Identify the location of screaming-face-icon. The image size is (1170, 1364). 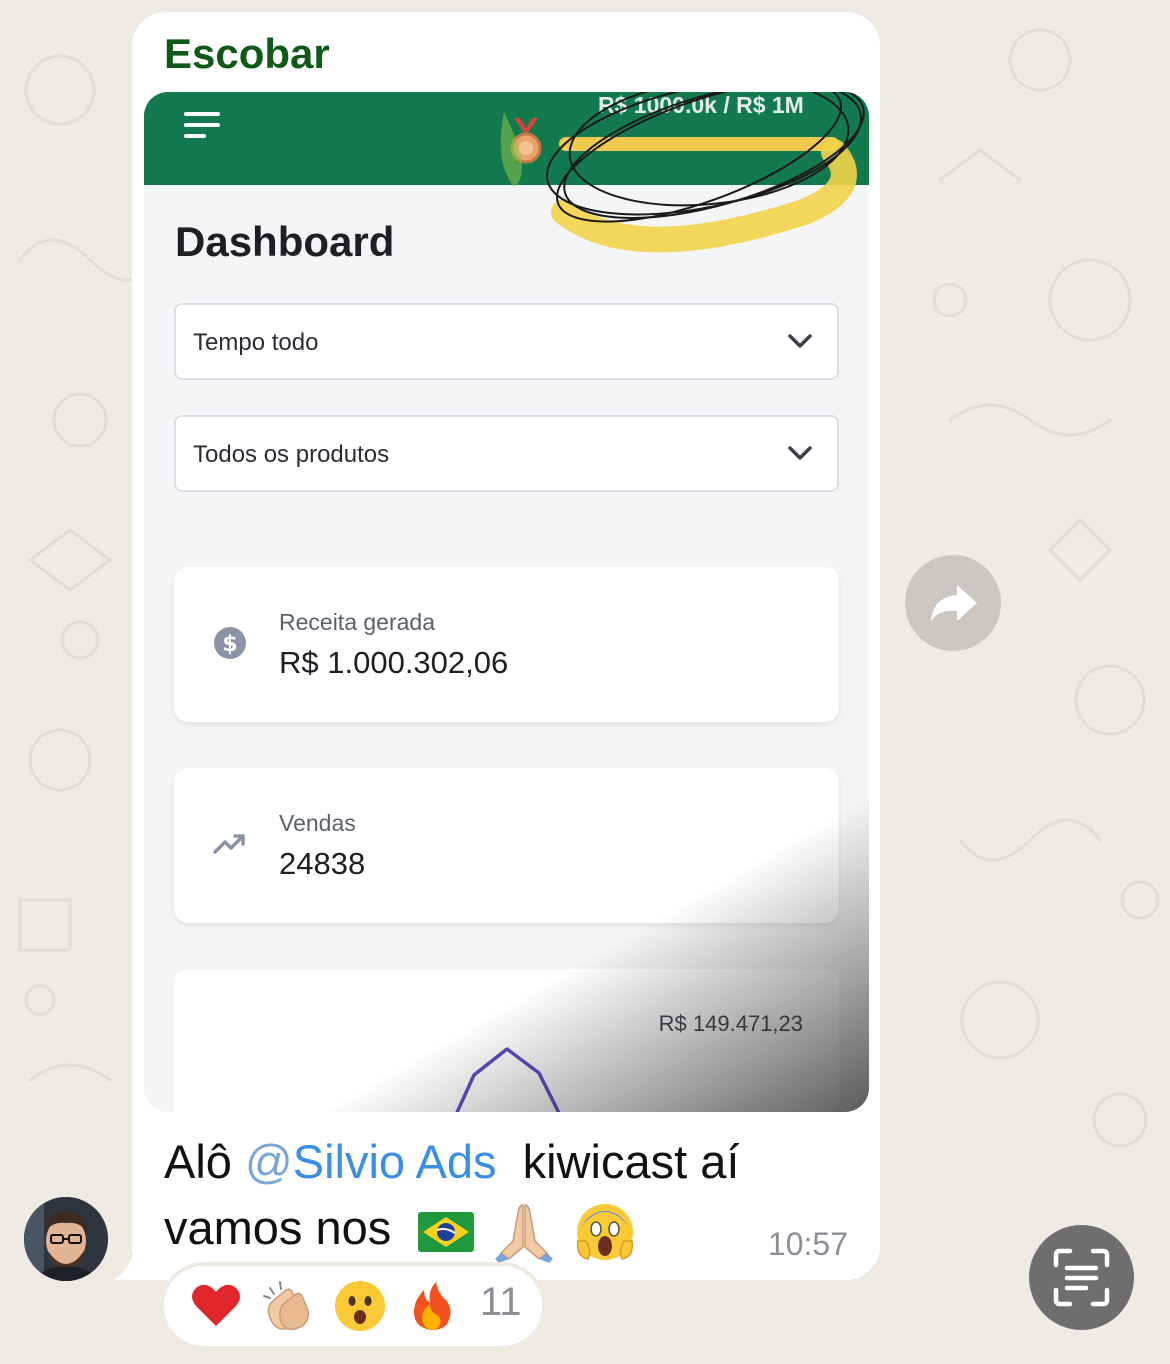
(605, 1231).